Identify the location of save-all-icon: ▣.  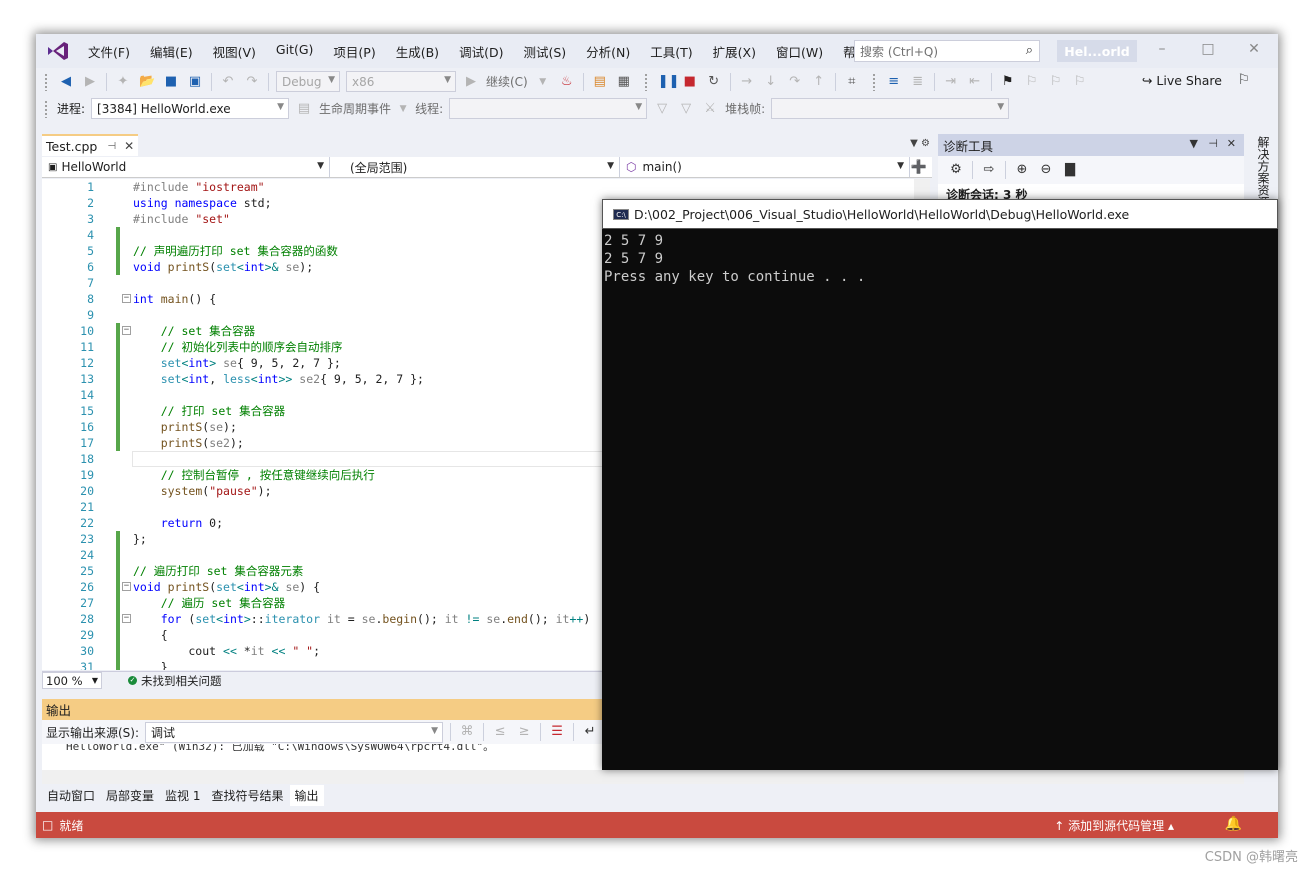
(195, 82).